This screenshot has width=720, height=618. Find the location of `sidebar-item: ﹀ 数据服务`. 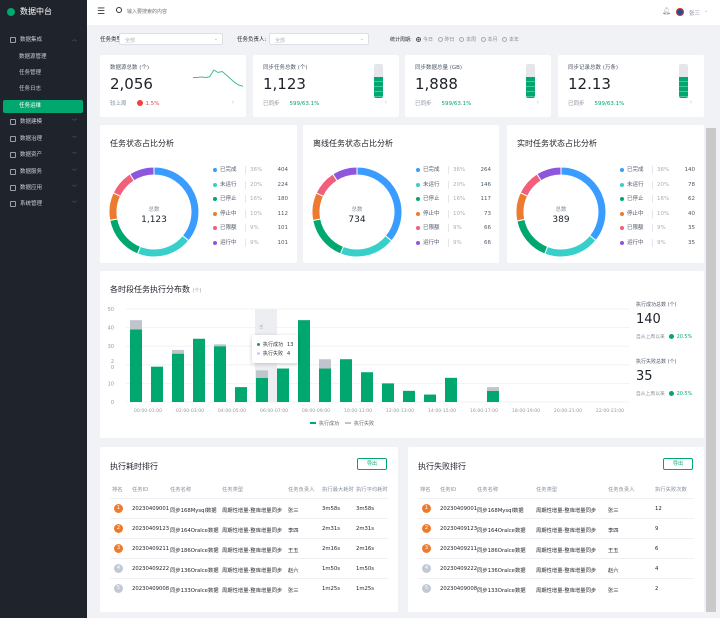

sidebar-item: ﹀ 数据服务 is located at coordinates (43, 172).